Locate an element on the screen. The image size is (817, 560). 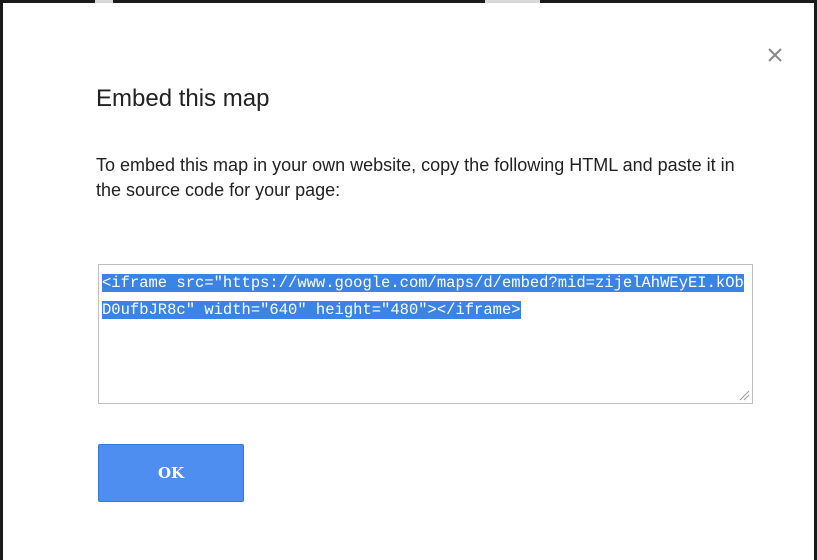
dialog-title: Embed this map is located at coordinates (183, 98).